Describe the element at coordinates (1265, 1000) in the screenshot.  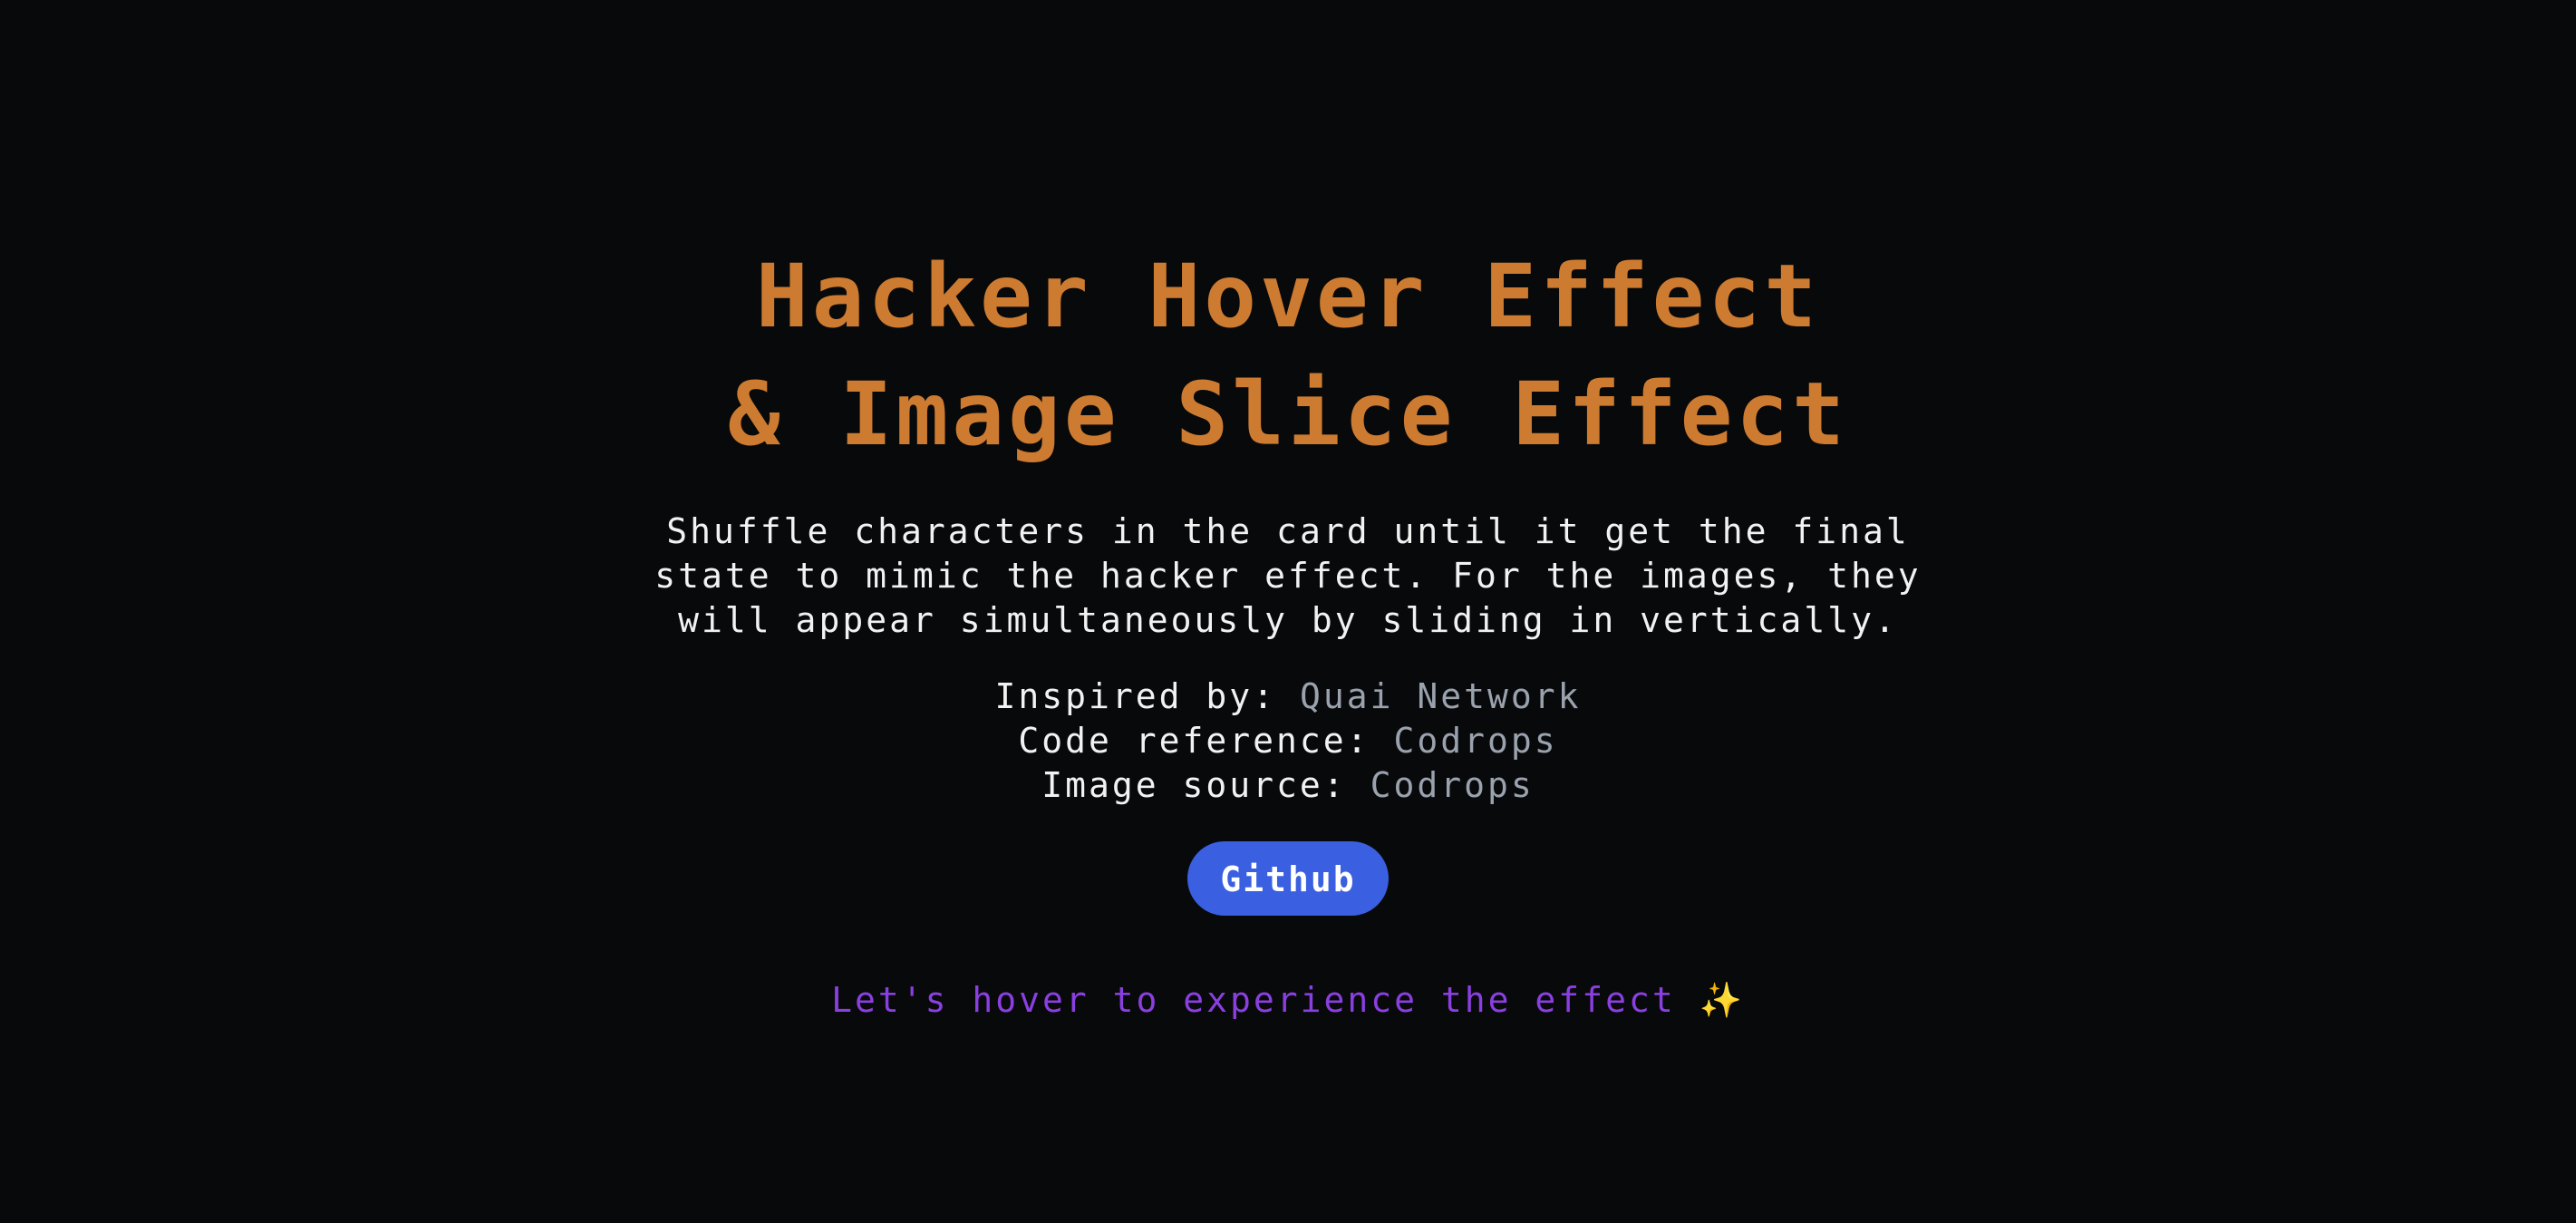
I see `hint-text: Let's hover to experience the effect` at that location.